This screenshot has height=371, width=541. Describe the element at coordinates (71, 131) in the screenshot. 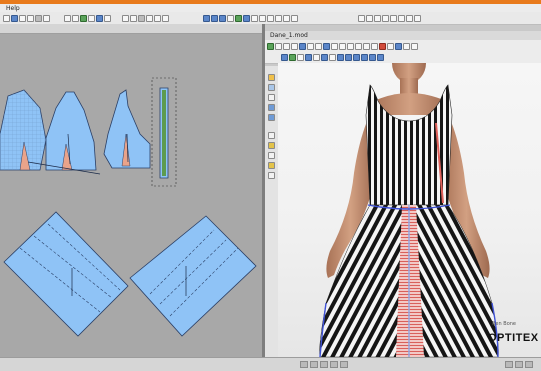

I see `piece-front-bodice-right` at that location.